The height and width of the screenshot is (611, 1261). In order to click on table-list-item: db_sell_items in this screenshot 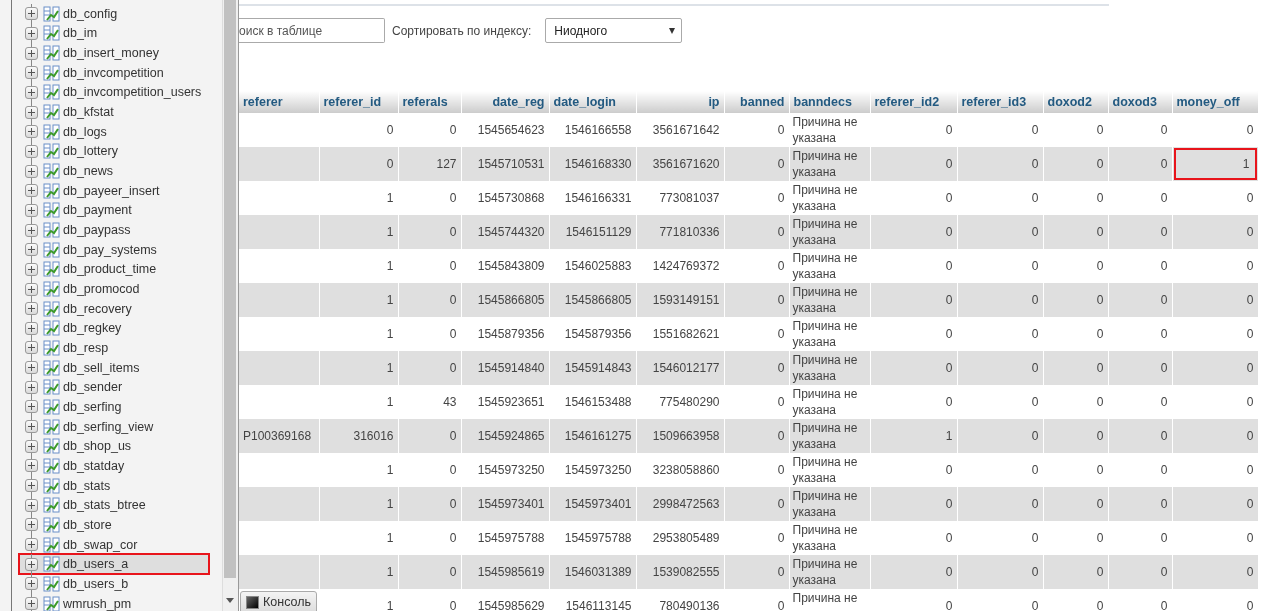, I will do `click(111, 367)`.